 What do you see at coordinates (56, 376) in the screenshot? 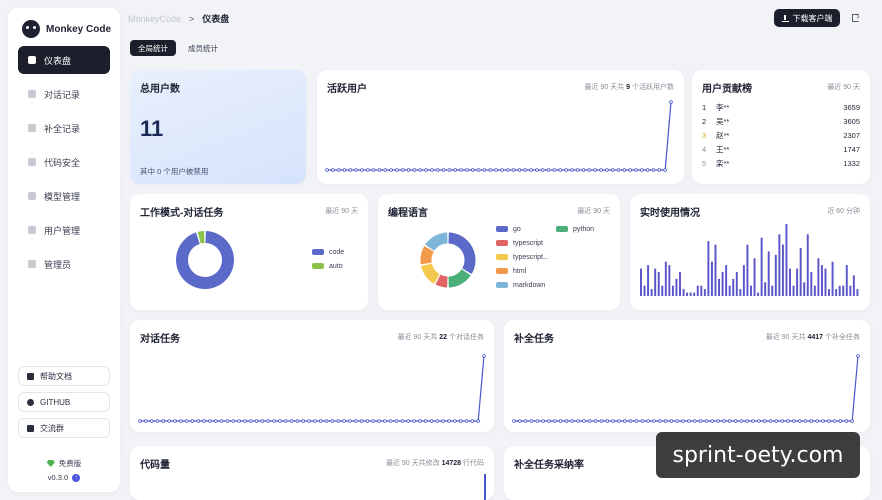
I see `help-docs-label: 帮助文档` at bounding box center [56, 376].